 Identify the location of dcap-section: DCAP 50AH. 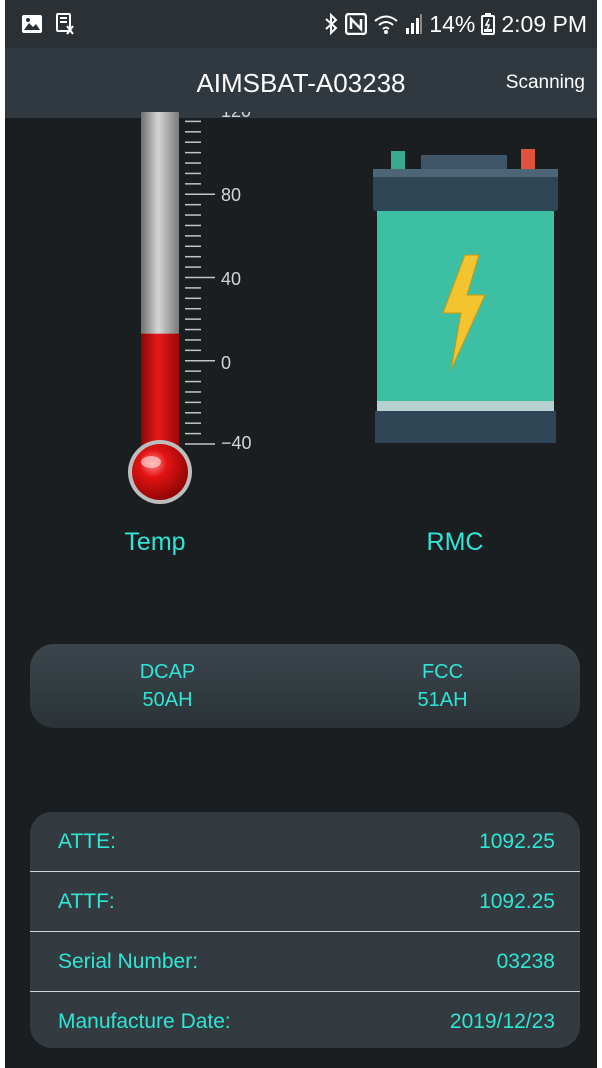
(167, 686).